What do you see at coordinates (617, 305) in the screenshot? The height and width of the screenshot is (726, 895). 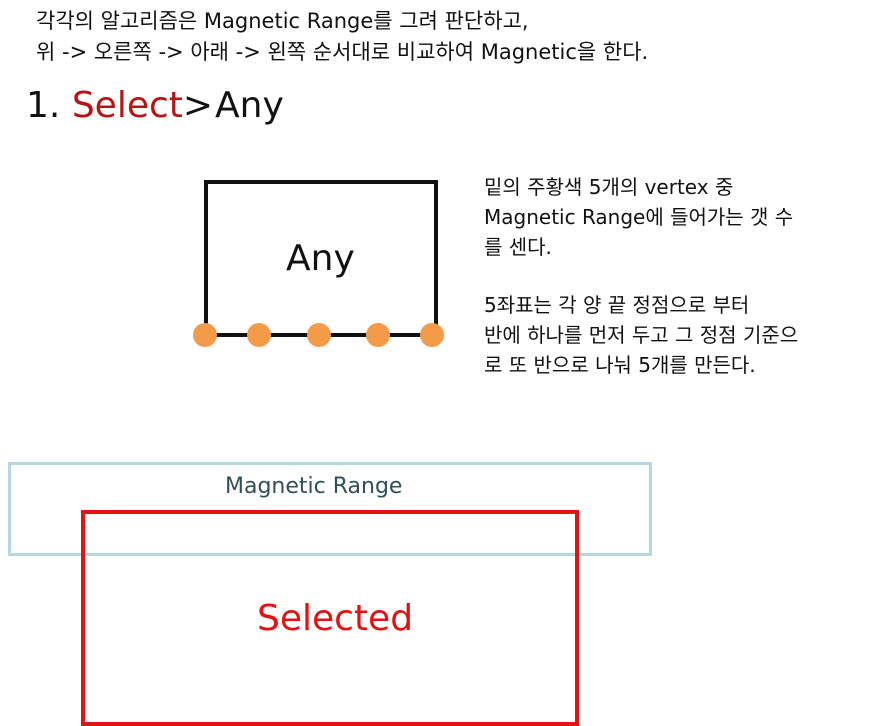 I see `description-line: 5좌표는 각 양 끝 정점으로 부터` at bounding box center [617, 305].